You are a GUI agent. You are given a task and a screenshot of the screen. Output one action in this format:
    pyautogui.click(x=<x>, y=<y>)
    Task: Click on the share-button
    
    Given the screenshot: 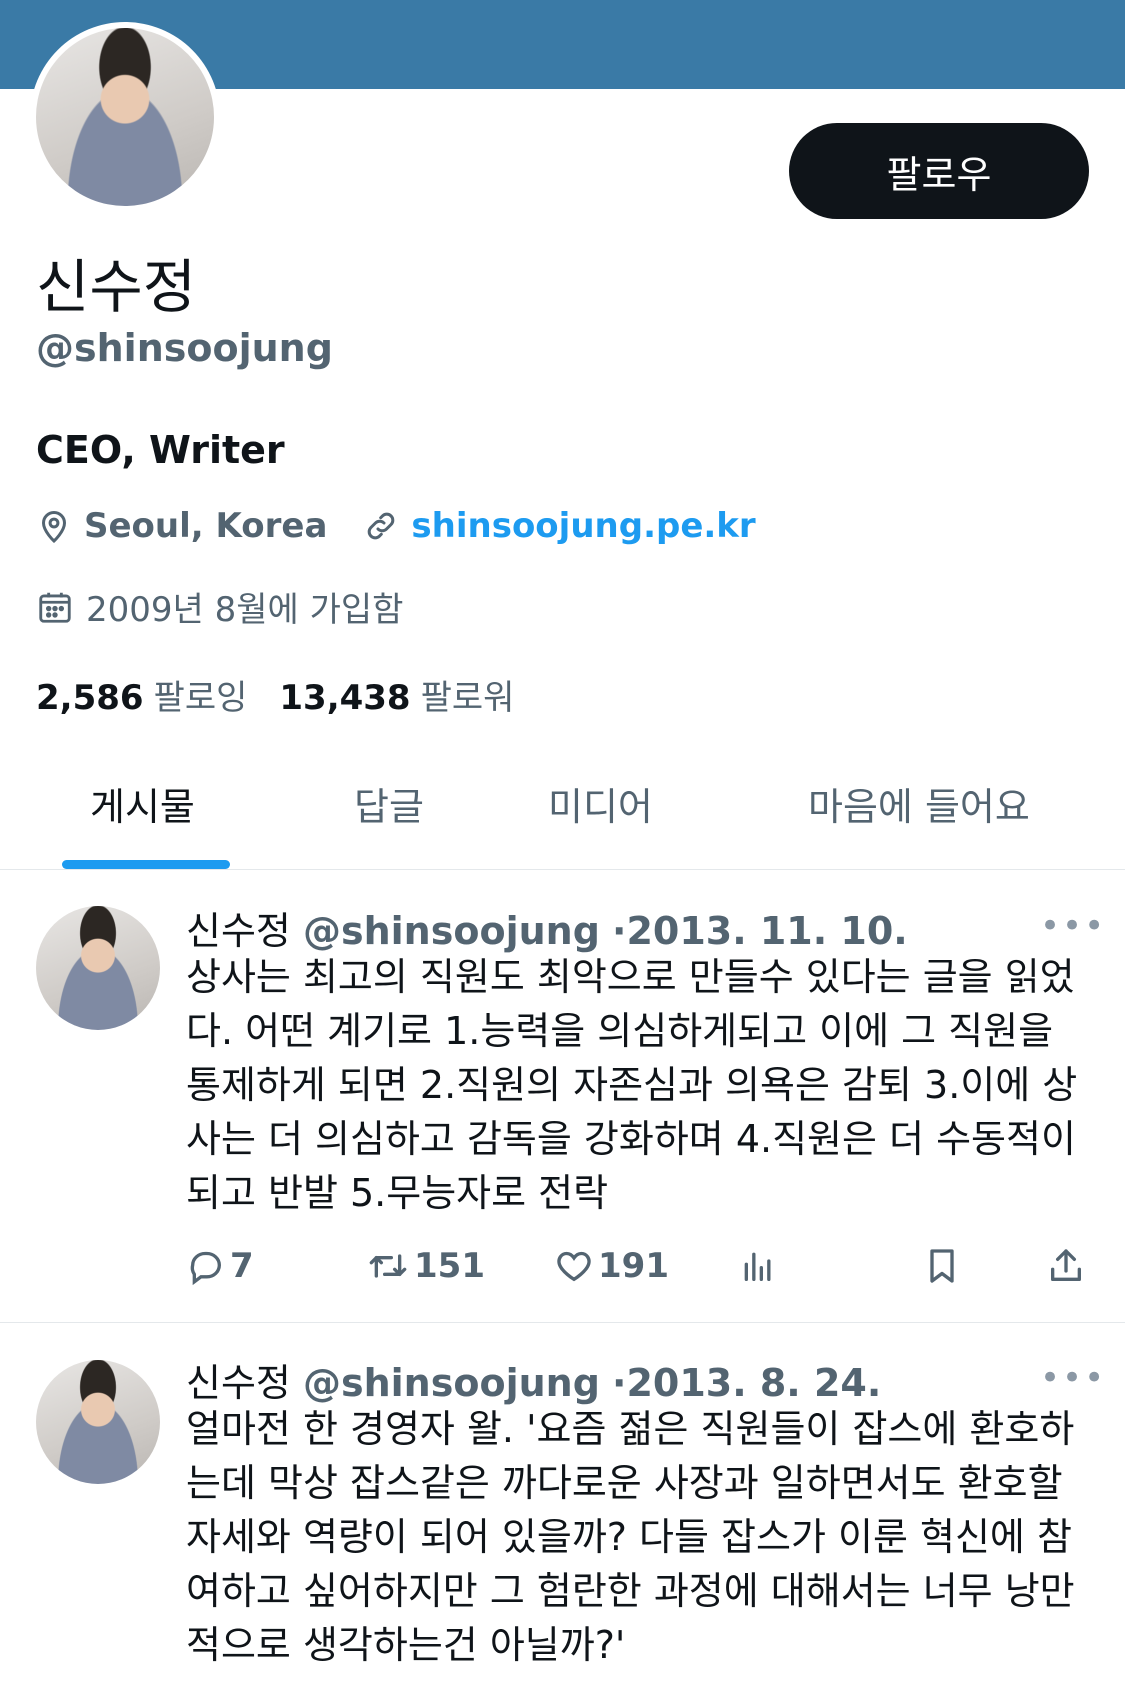 What is the action you would take?
    pyautogui.click(x=1068, y=1266)
    